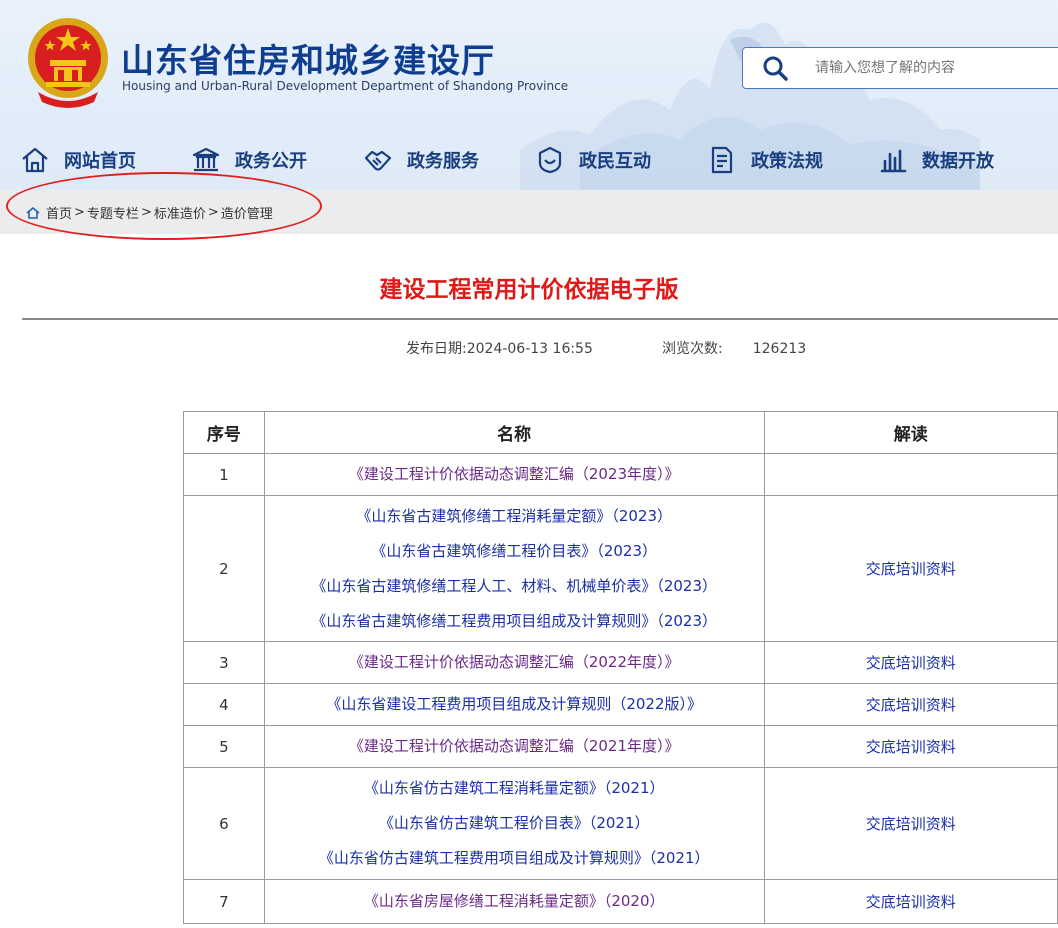 This screenshot has width=1058, height=928. What do you see at coordinates (206, 159) in the screenshot?
I see `government-building-icon` at bounding box center [206, 159].